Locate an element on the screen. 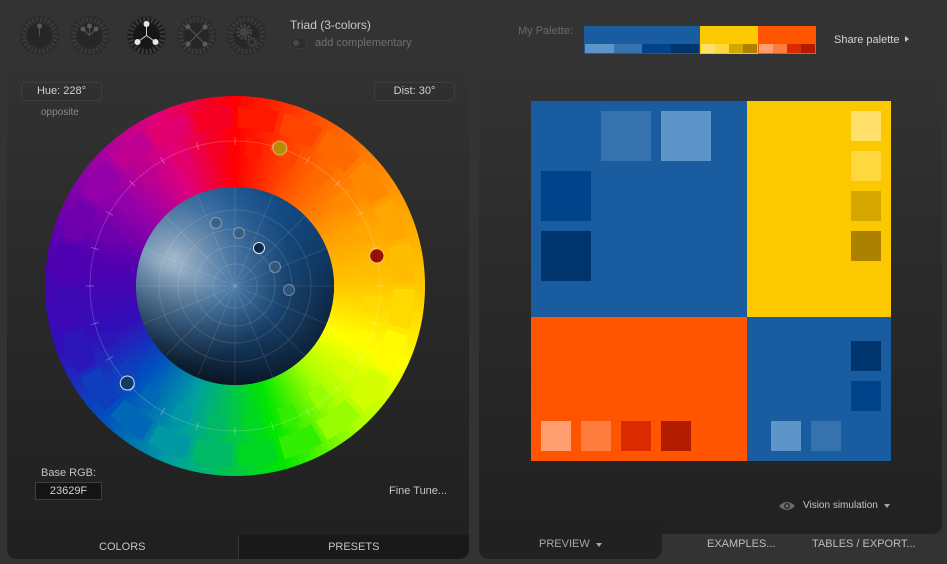  eye-icon is located at coordinates (787, 505).